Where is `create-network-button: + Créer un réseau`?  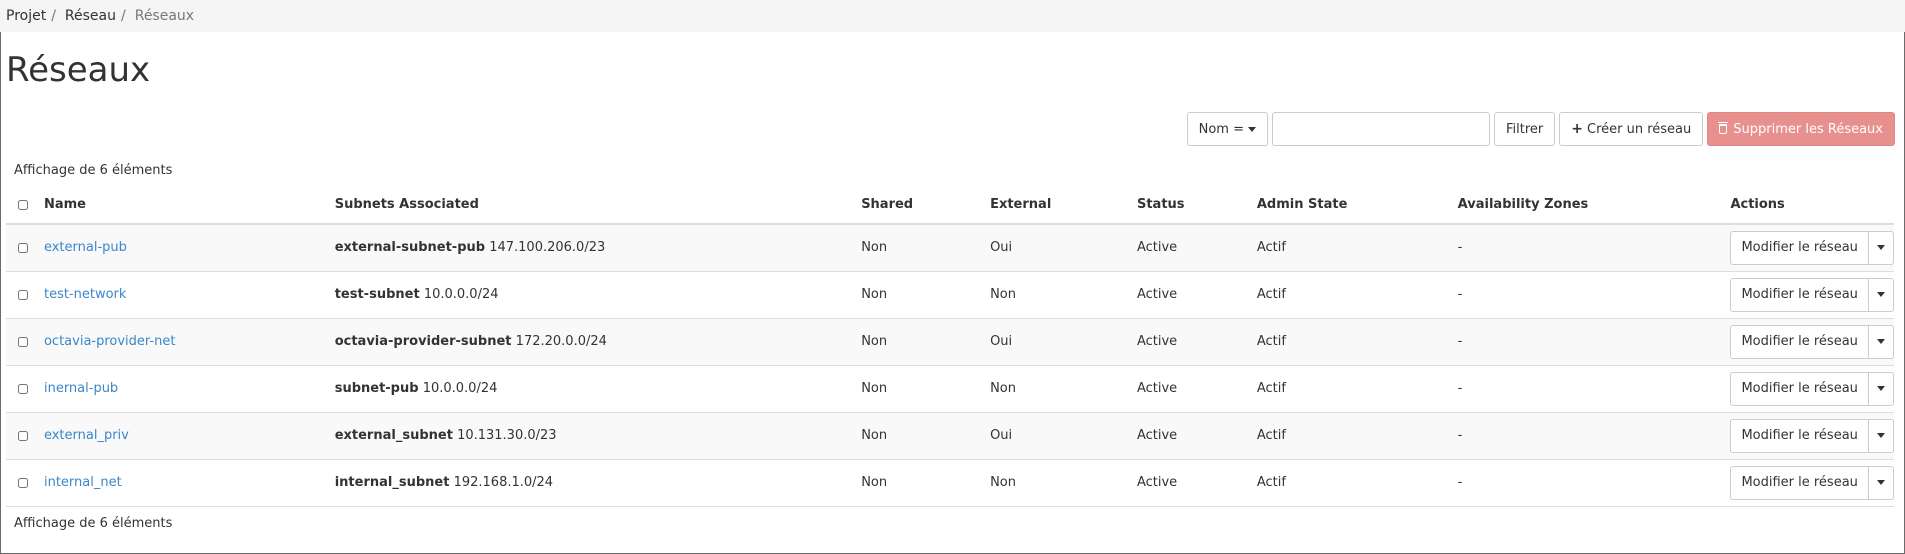 create-network-button: + Créer un réseau is located at coordinates (1631, 129).